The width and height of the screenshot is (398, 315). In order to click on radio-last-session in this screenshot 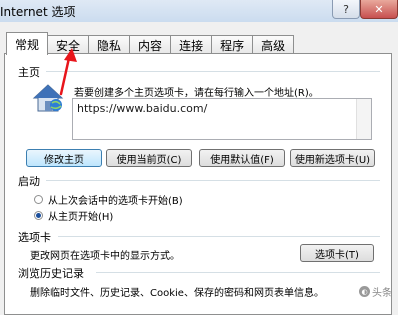, I will do `click(38, 199)`.